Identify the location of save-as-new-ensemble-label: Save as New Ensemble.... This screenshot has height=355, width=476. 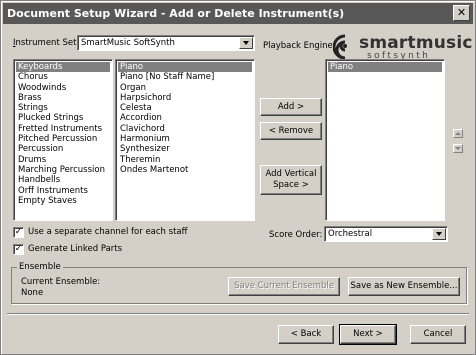
(404, 286).